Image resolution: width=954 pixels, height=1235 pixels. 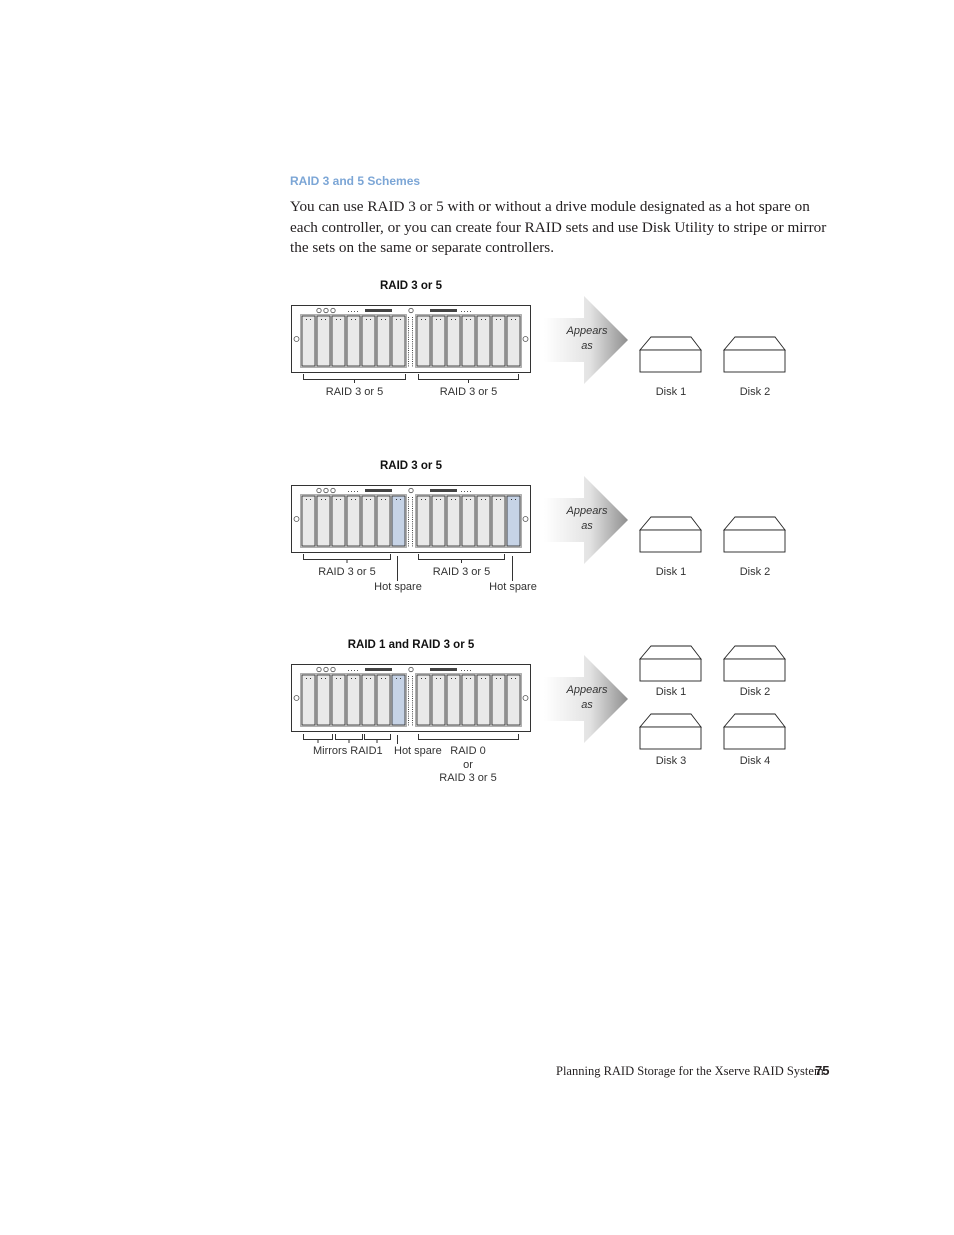 I want to click on center-light-icon, so click(x=411, y=669).